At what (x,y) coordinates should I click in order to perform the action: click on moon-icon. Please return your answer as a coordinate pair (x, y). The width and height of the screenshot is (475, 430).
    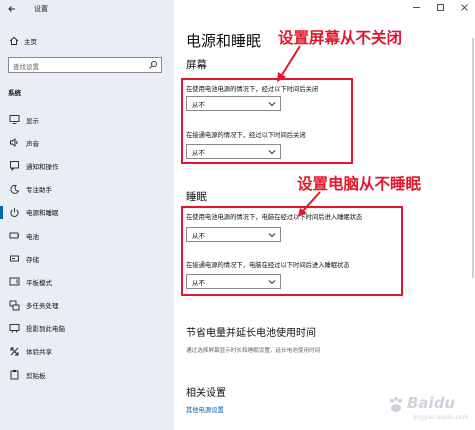
    Looking at the image, I should click on (14, 189).